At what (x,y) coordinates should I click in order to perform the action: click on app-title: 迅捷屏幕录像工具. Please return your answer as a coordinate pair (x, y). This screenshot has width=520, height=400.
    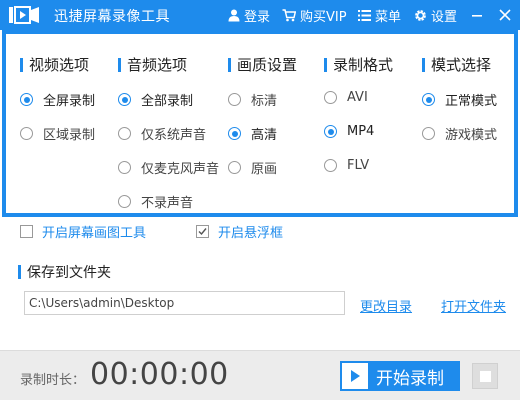
    Looking at the image, I should click on (112, 17).